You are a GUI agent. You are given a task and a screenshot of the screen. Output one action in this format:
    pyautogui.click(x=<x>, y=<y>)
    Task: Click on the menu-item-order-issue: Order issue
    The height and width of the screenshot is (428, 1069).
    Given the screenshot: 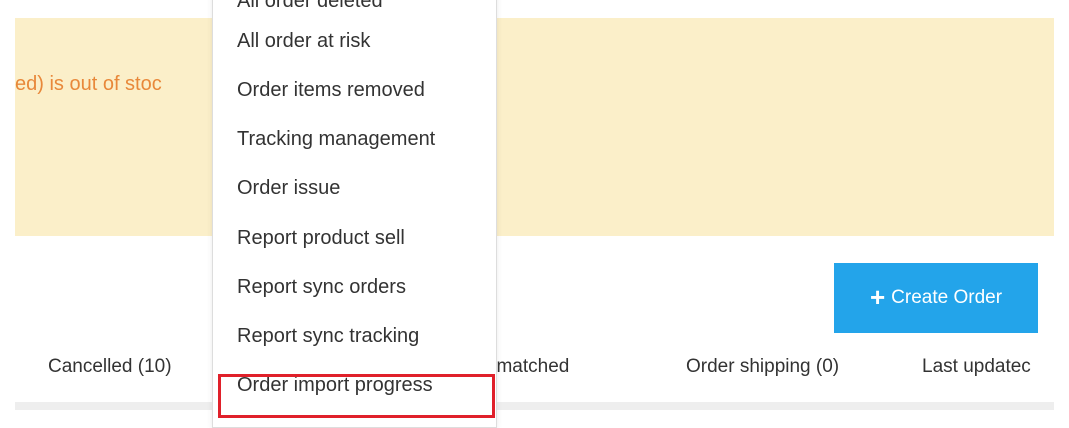 What is the action you would take?
    pyautogui.click(x=288, y=188)
    